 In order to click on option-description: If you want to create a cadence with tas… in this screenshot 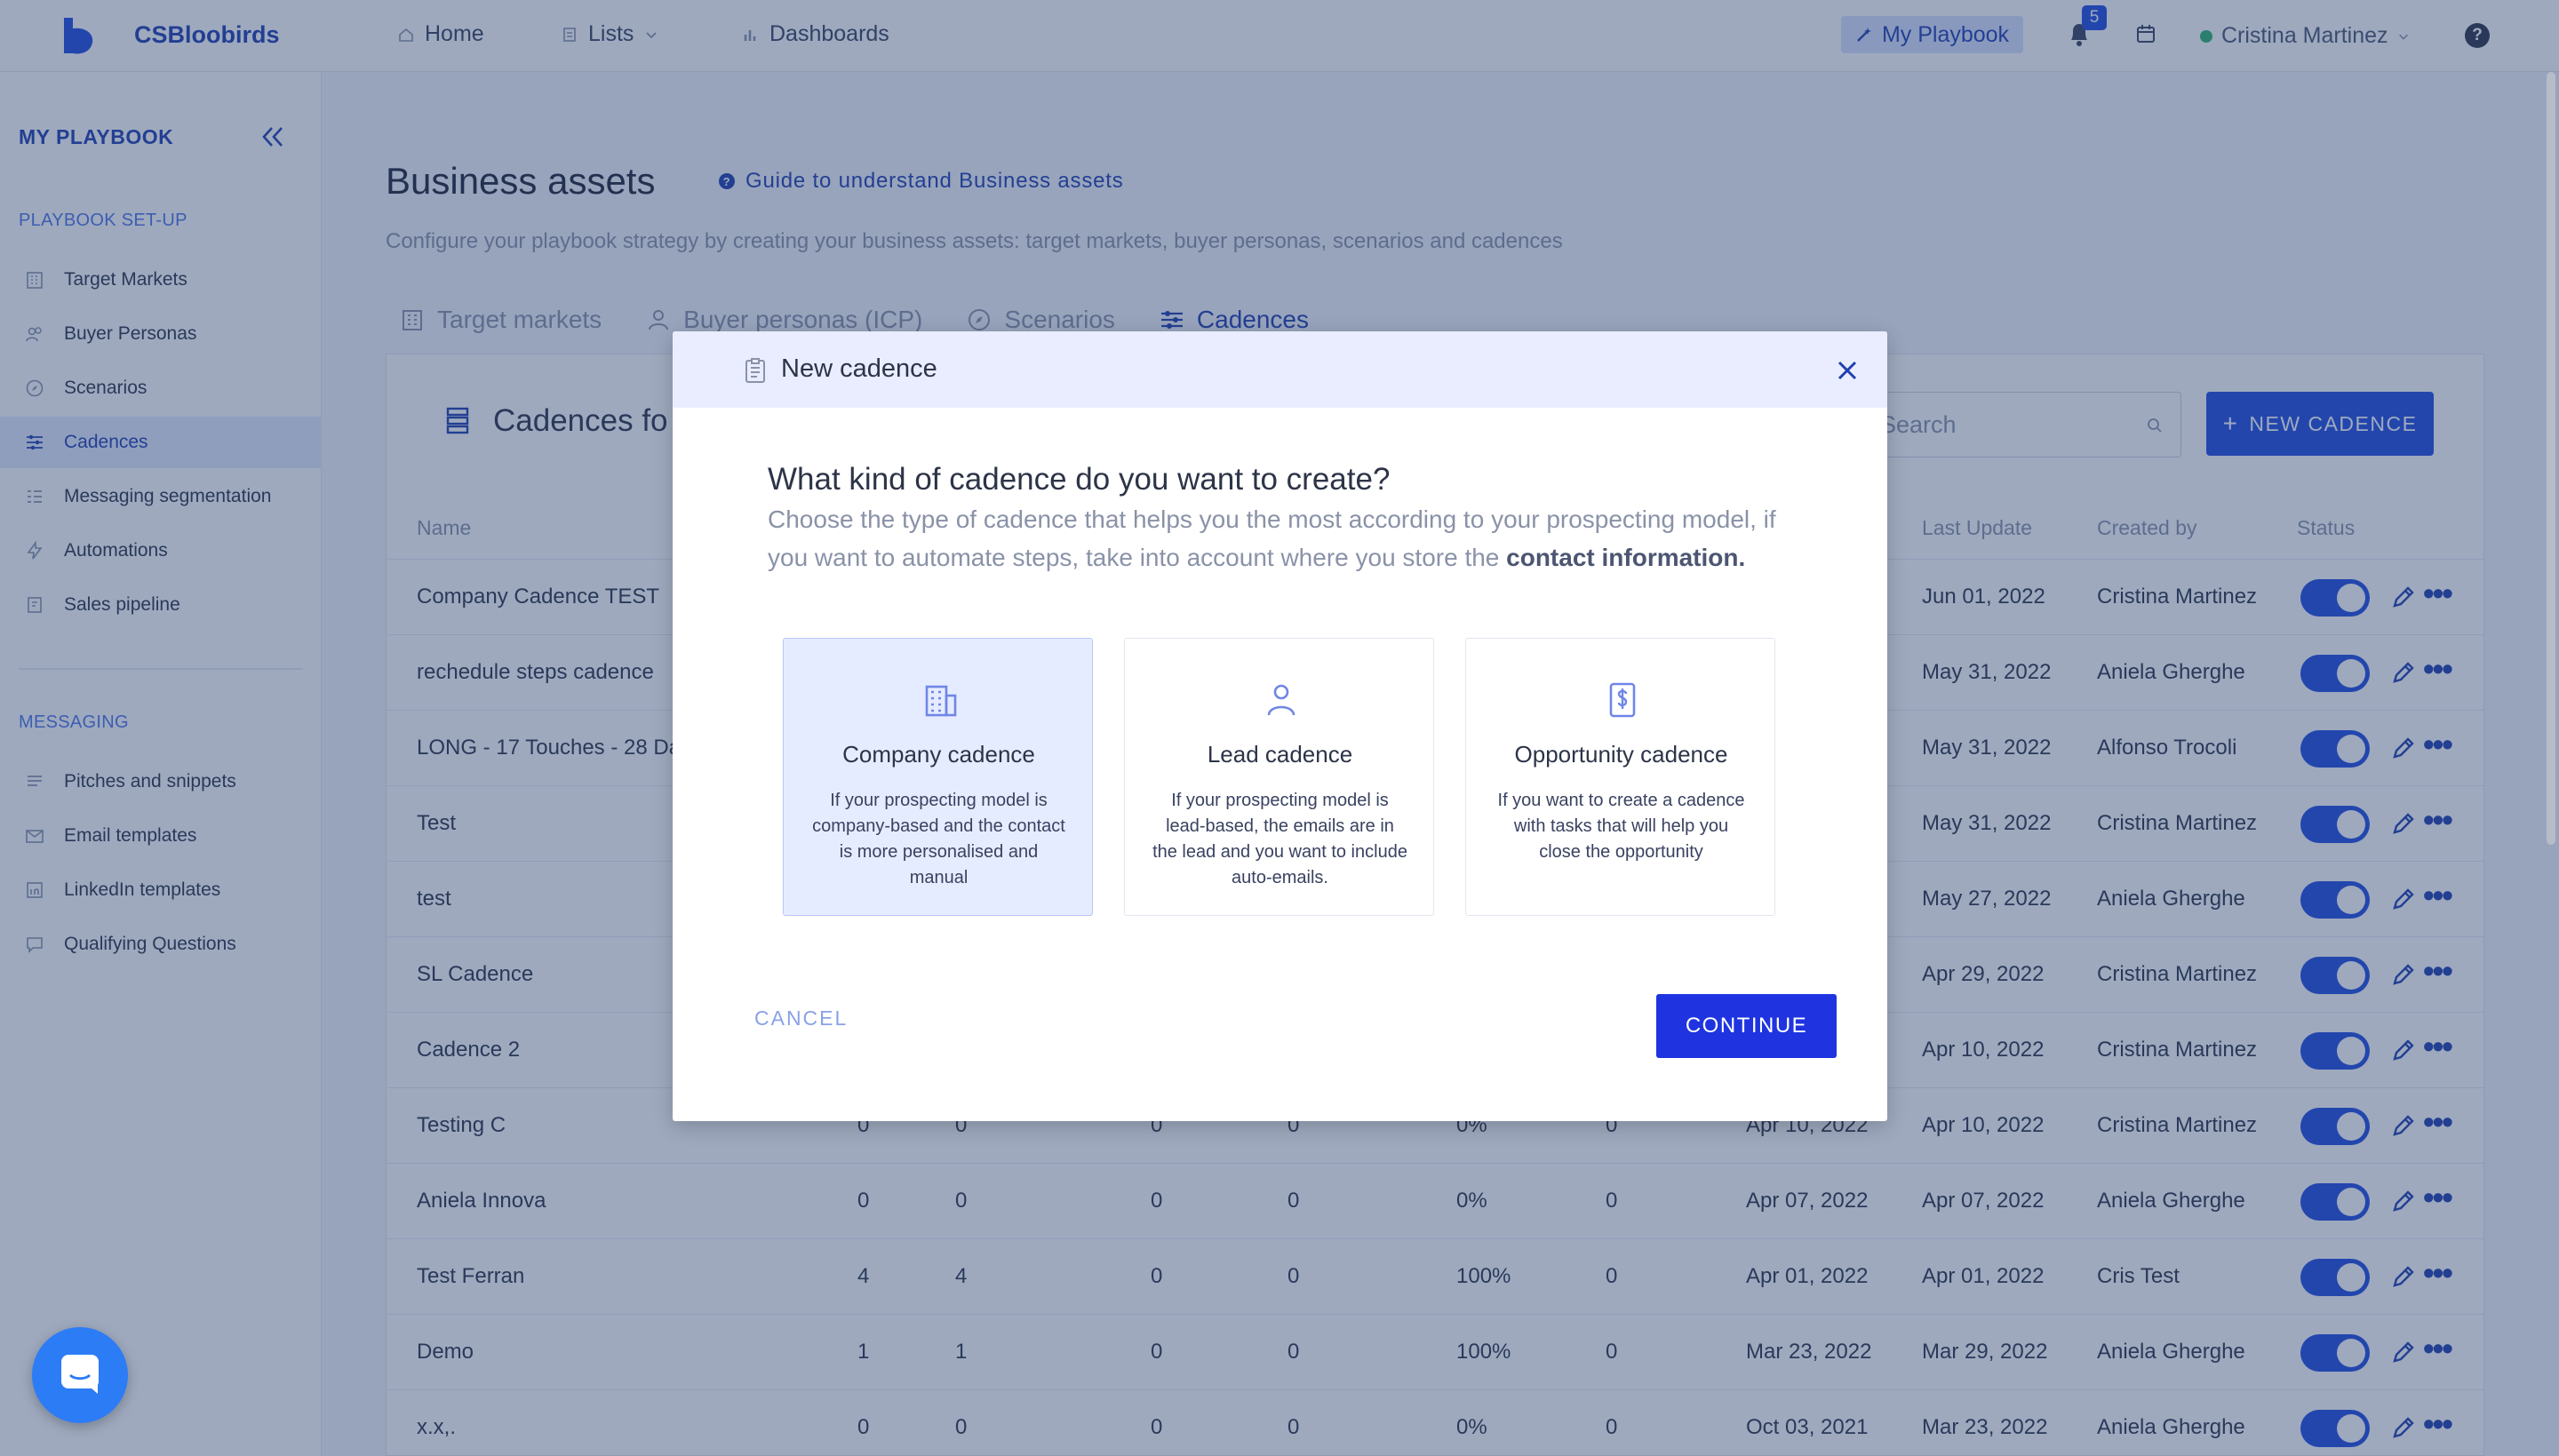, I will do `click(1621, 826)`.